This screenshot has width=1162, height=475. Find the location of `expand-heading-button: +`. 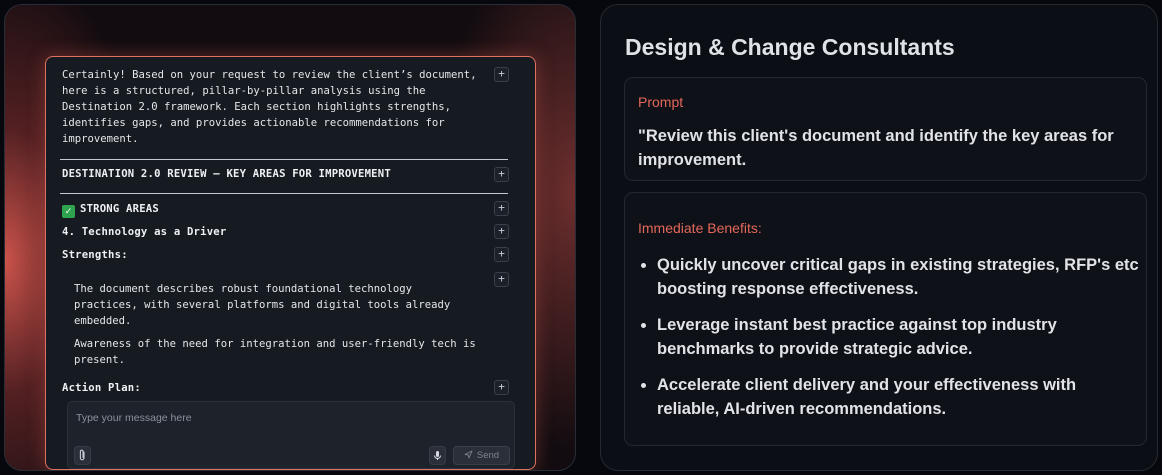

expand-heading-button: + is located at coordinates (501, 174).